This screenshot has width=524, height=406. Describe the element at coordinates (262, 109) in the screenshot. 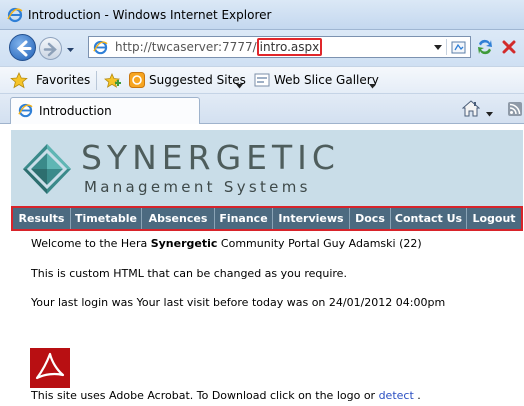

I see `tab-bar: Introduction` at that location.